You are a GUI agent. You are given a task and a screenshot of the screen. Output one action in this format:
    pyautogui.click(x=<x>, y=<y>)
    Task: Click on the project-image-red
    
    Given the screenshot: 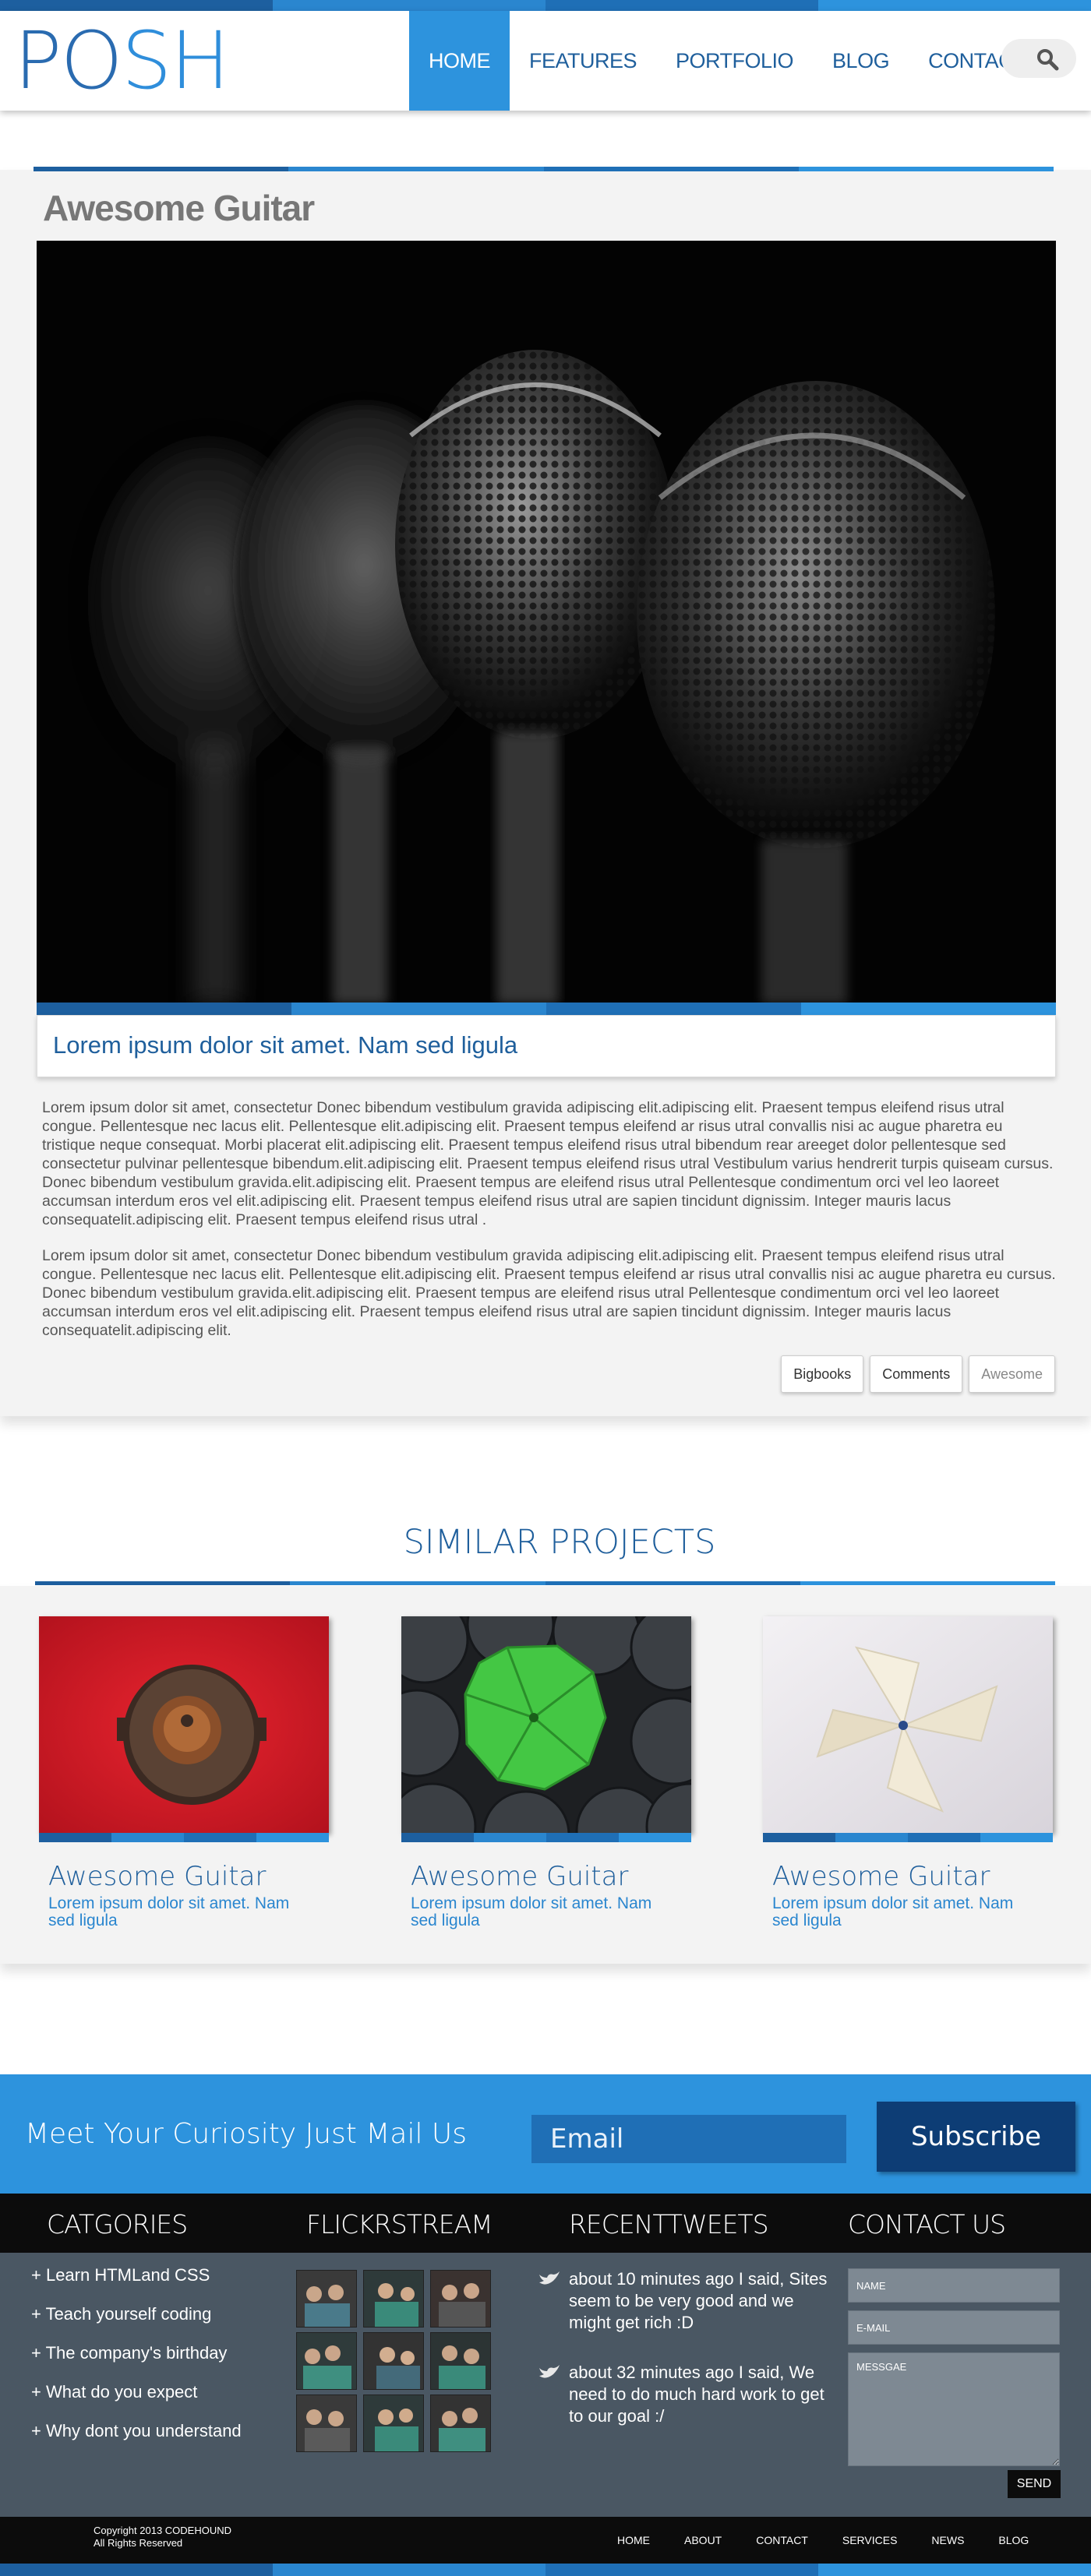 What is the action you would take?
    pyautogui.click(x=184, y=1724)
    